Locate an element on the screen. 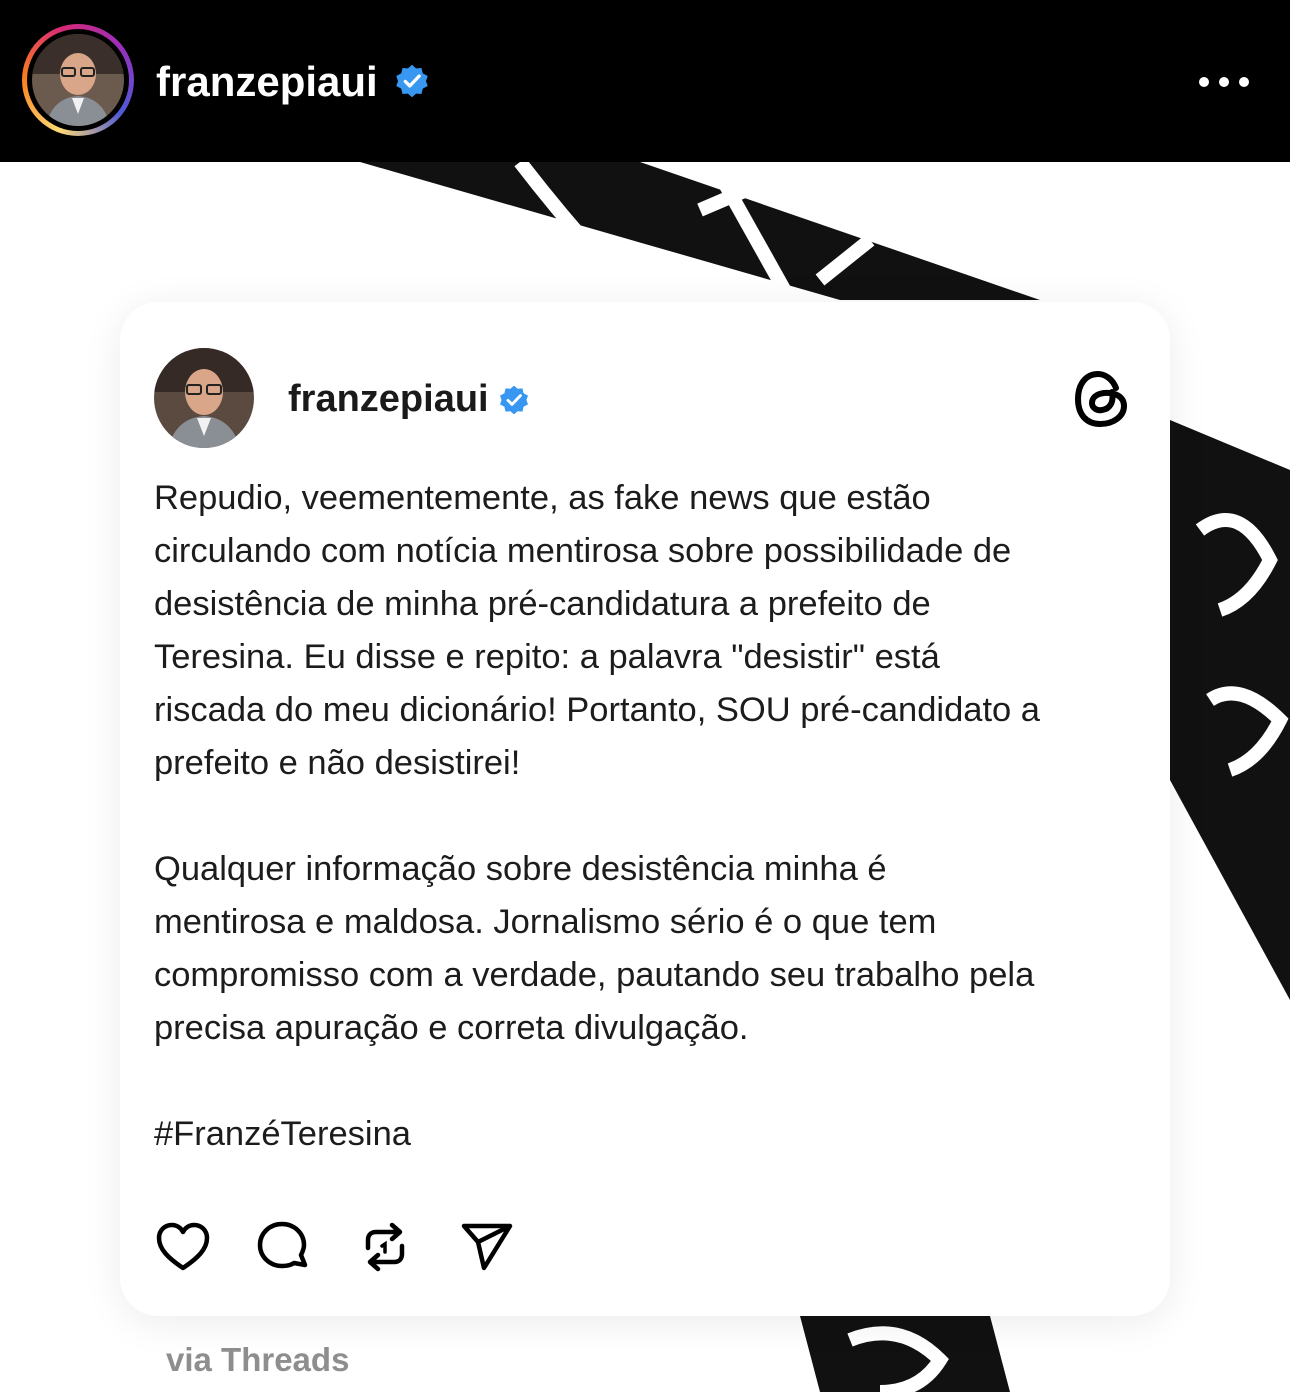 The image size is (1290, 1392). more-horizontal-icon is located at coordinates (1224, 82).